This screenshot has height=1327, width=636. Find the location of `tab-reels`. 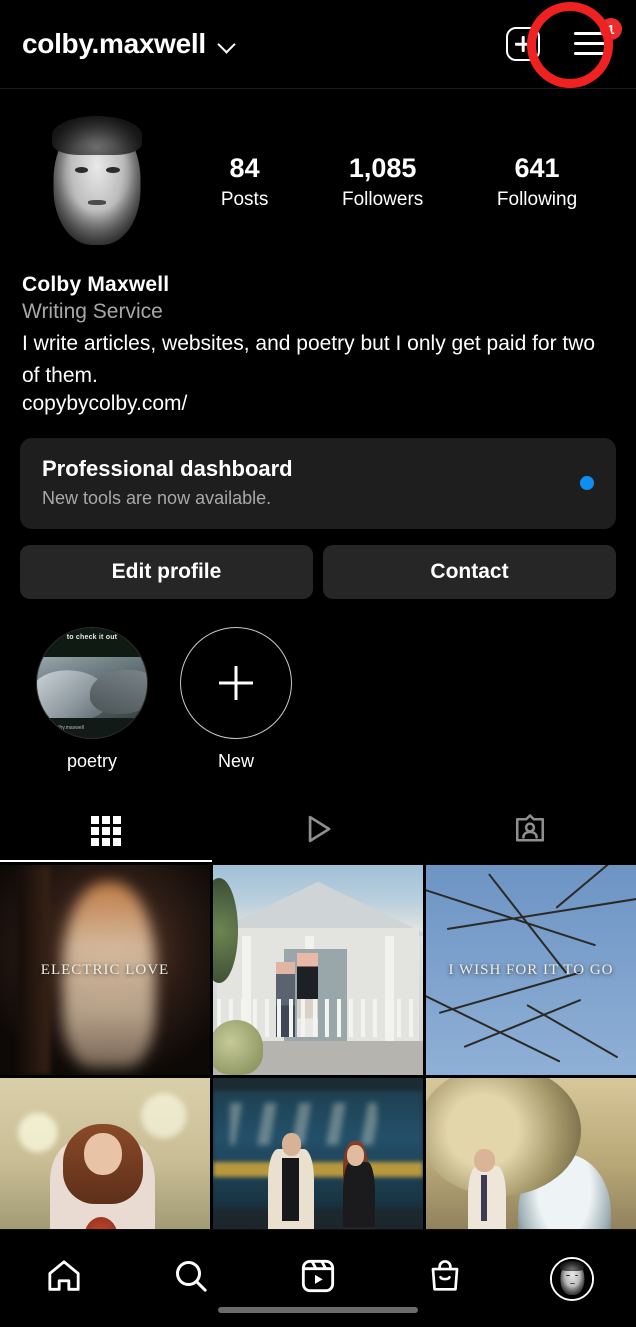

tab-reels is located at coordinates (318, 831).